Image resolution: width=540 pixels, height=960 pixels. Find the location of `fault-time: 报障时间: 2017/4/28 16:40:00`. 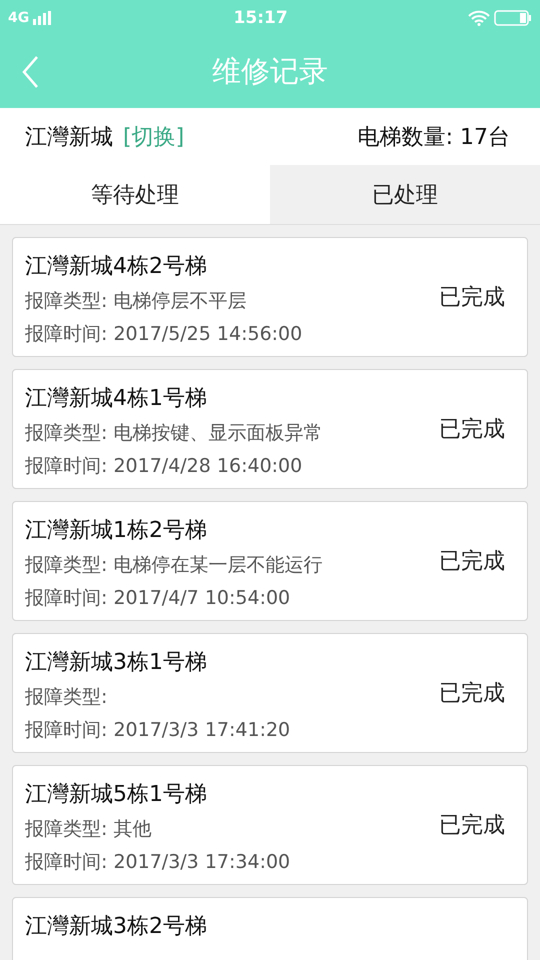

fault-time: 报障时间: 2017/4/28 16:40:00 is located at coordinates (164, 466).